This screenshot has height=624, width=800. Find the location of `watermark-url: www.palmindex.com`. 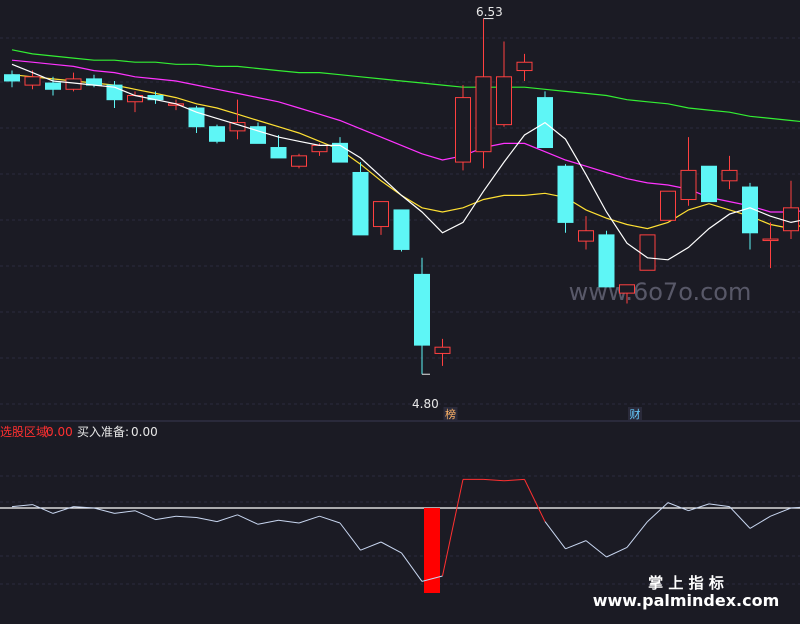

watermark-url: www.palmindex.com is located at coordinates (686, 600).